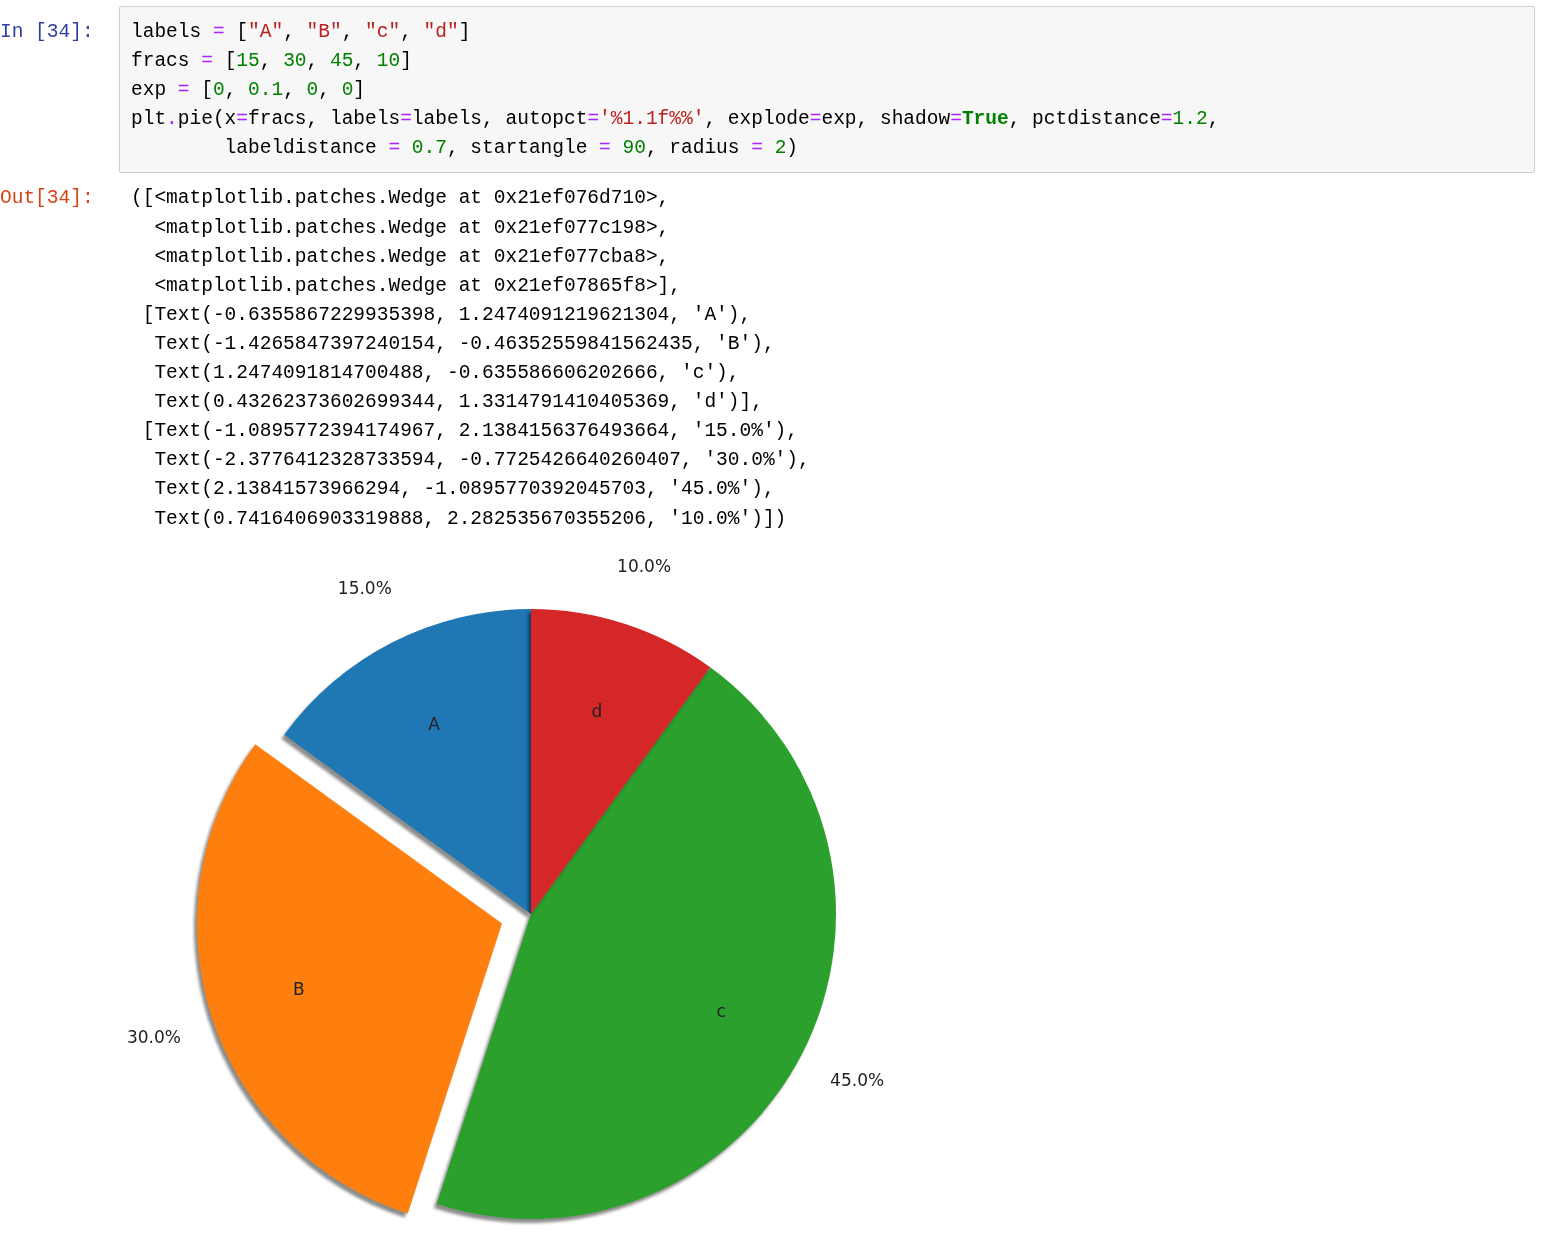 The height and width of the screenshot is (1245, 1543). What do you see at coordinates (434, 723) in the screenshot?
I see `slice-label: A` at bounding box center [434, 723].